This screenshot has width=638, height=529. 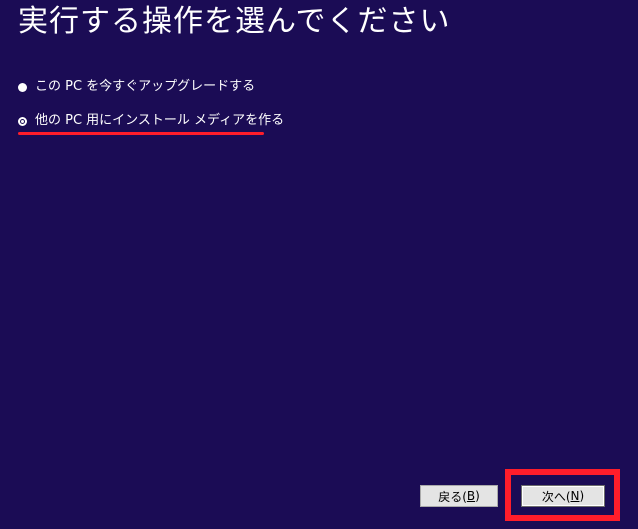 What do you see at coordinates (234, 21) in the screenshot?
I see `page-title: 実行する操作を選んでください` at bounding box center [234, 21].